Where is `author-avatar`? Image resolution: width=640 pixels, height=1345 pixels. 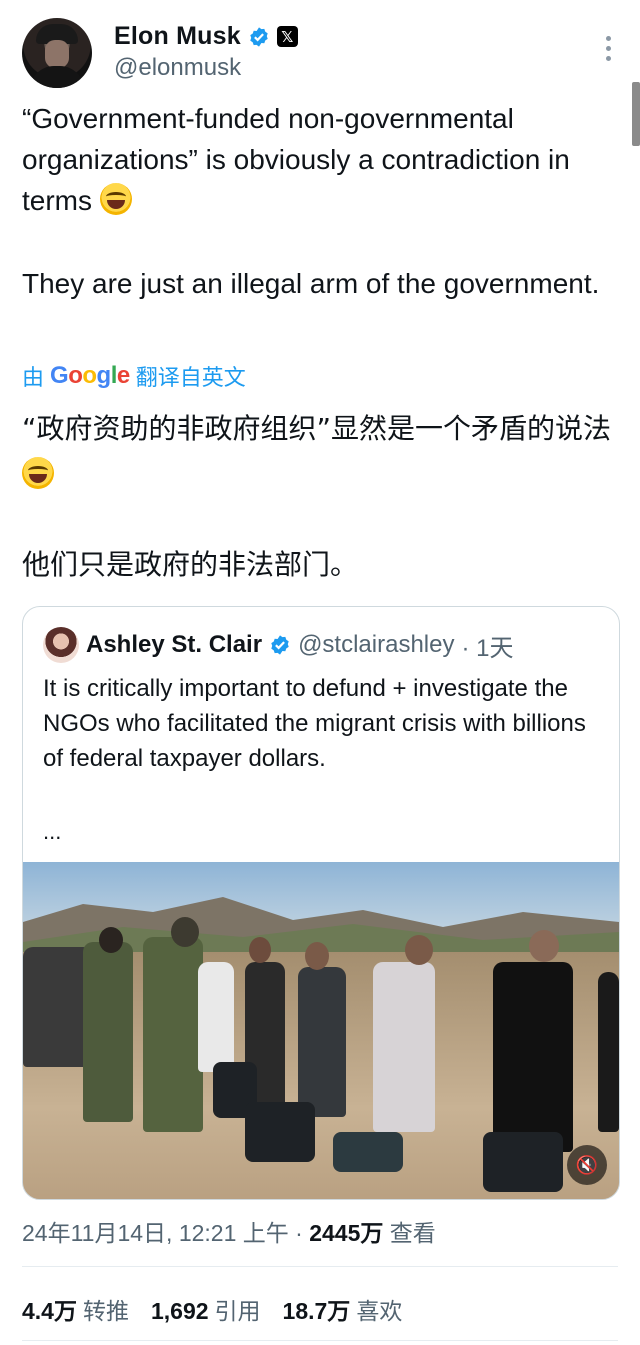
author-avatar is located at coordinates (57, 53).